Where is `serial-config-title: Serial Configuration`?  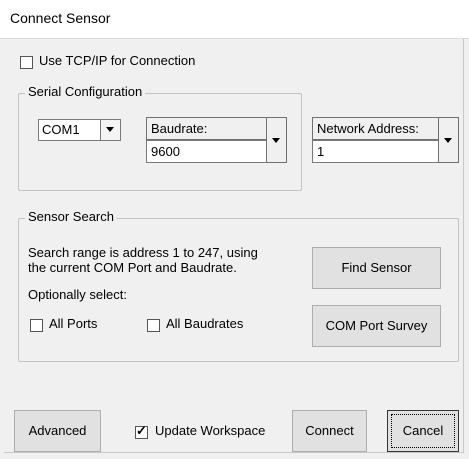 serial-config-title: Serial Configuration is located at coordinates (85, 91).